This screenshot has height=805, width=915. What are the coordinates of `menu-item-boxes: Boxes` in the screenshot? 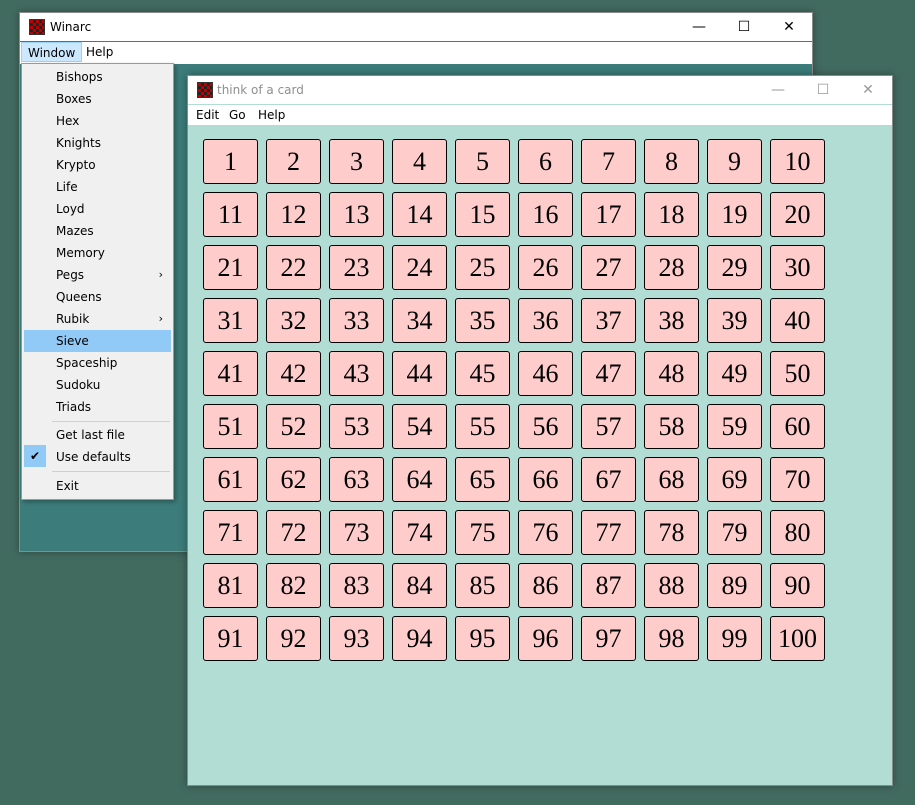 It's located at (97, 99).